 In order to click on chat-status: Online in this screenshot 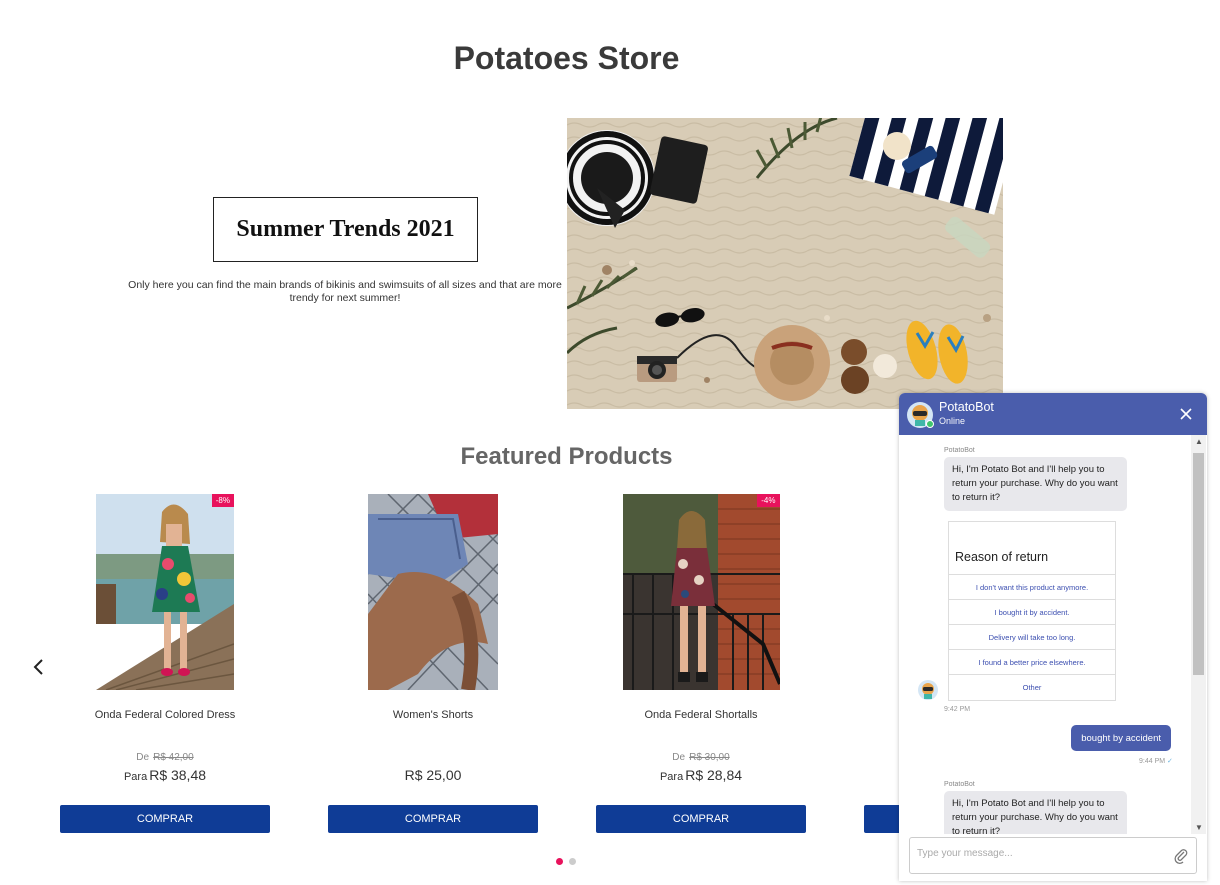, I will do `click(952, 421)`.